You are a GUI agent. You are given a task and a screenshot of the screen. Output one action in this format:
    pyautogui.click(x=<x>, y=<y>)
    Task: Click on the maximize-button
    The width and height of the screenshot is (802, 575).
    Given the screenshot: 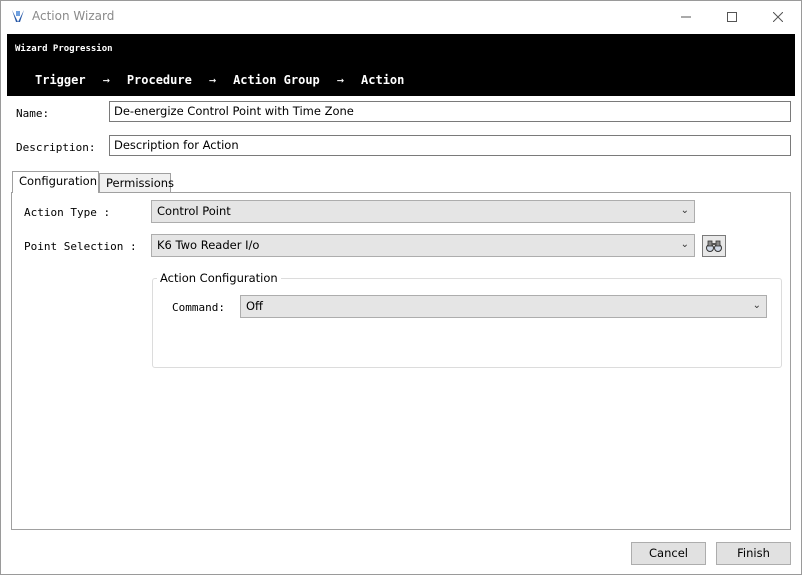 What is the action you would take?
    pyautogui.click(x=732, y=16)
    